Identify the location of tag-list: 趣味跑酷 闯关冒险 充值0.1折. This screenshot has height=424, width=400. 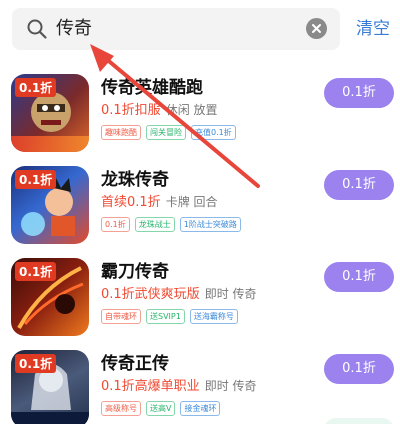
(168, 132).